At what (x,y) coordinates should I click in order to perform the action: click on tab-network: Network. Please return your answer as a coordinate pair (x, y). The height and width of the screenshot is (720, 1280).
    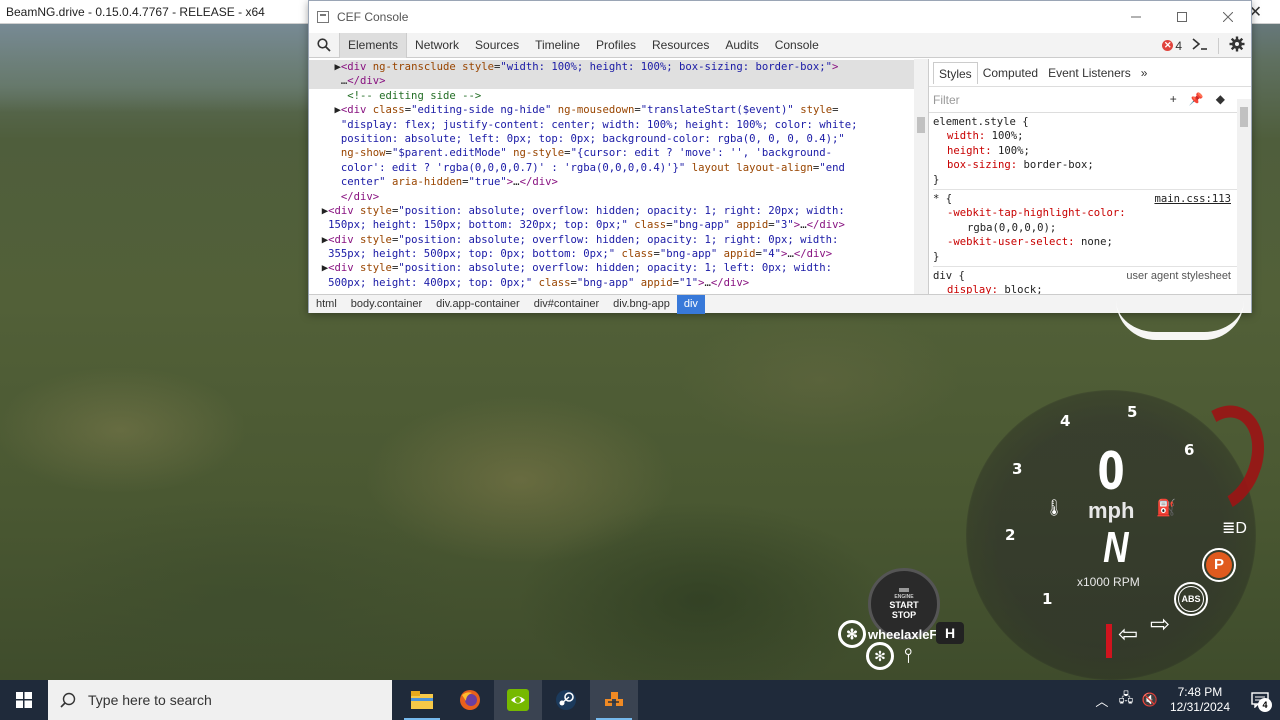
    Looking at the image, I should click on (437, 45).